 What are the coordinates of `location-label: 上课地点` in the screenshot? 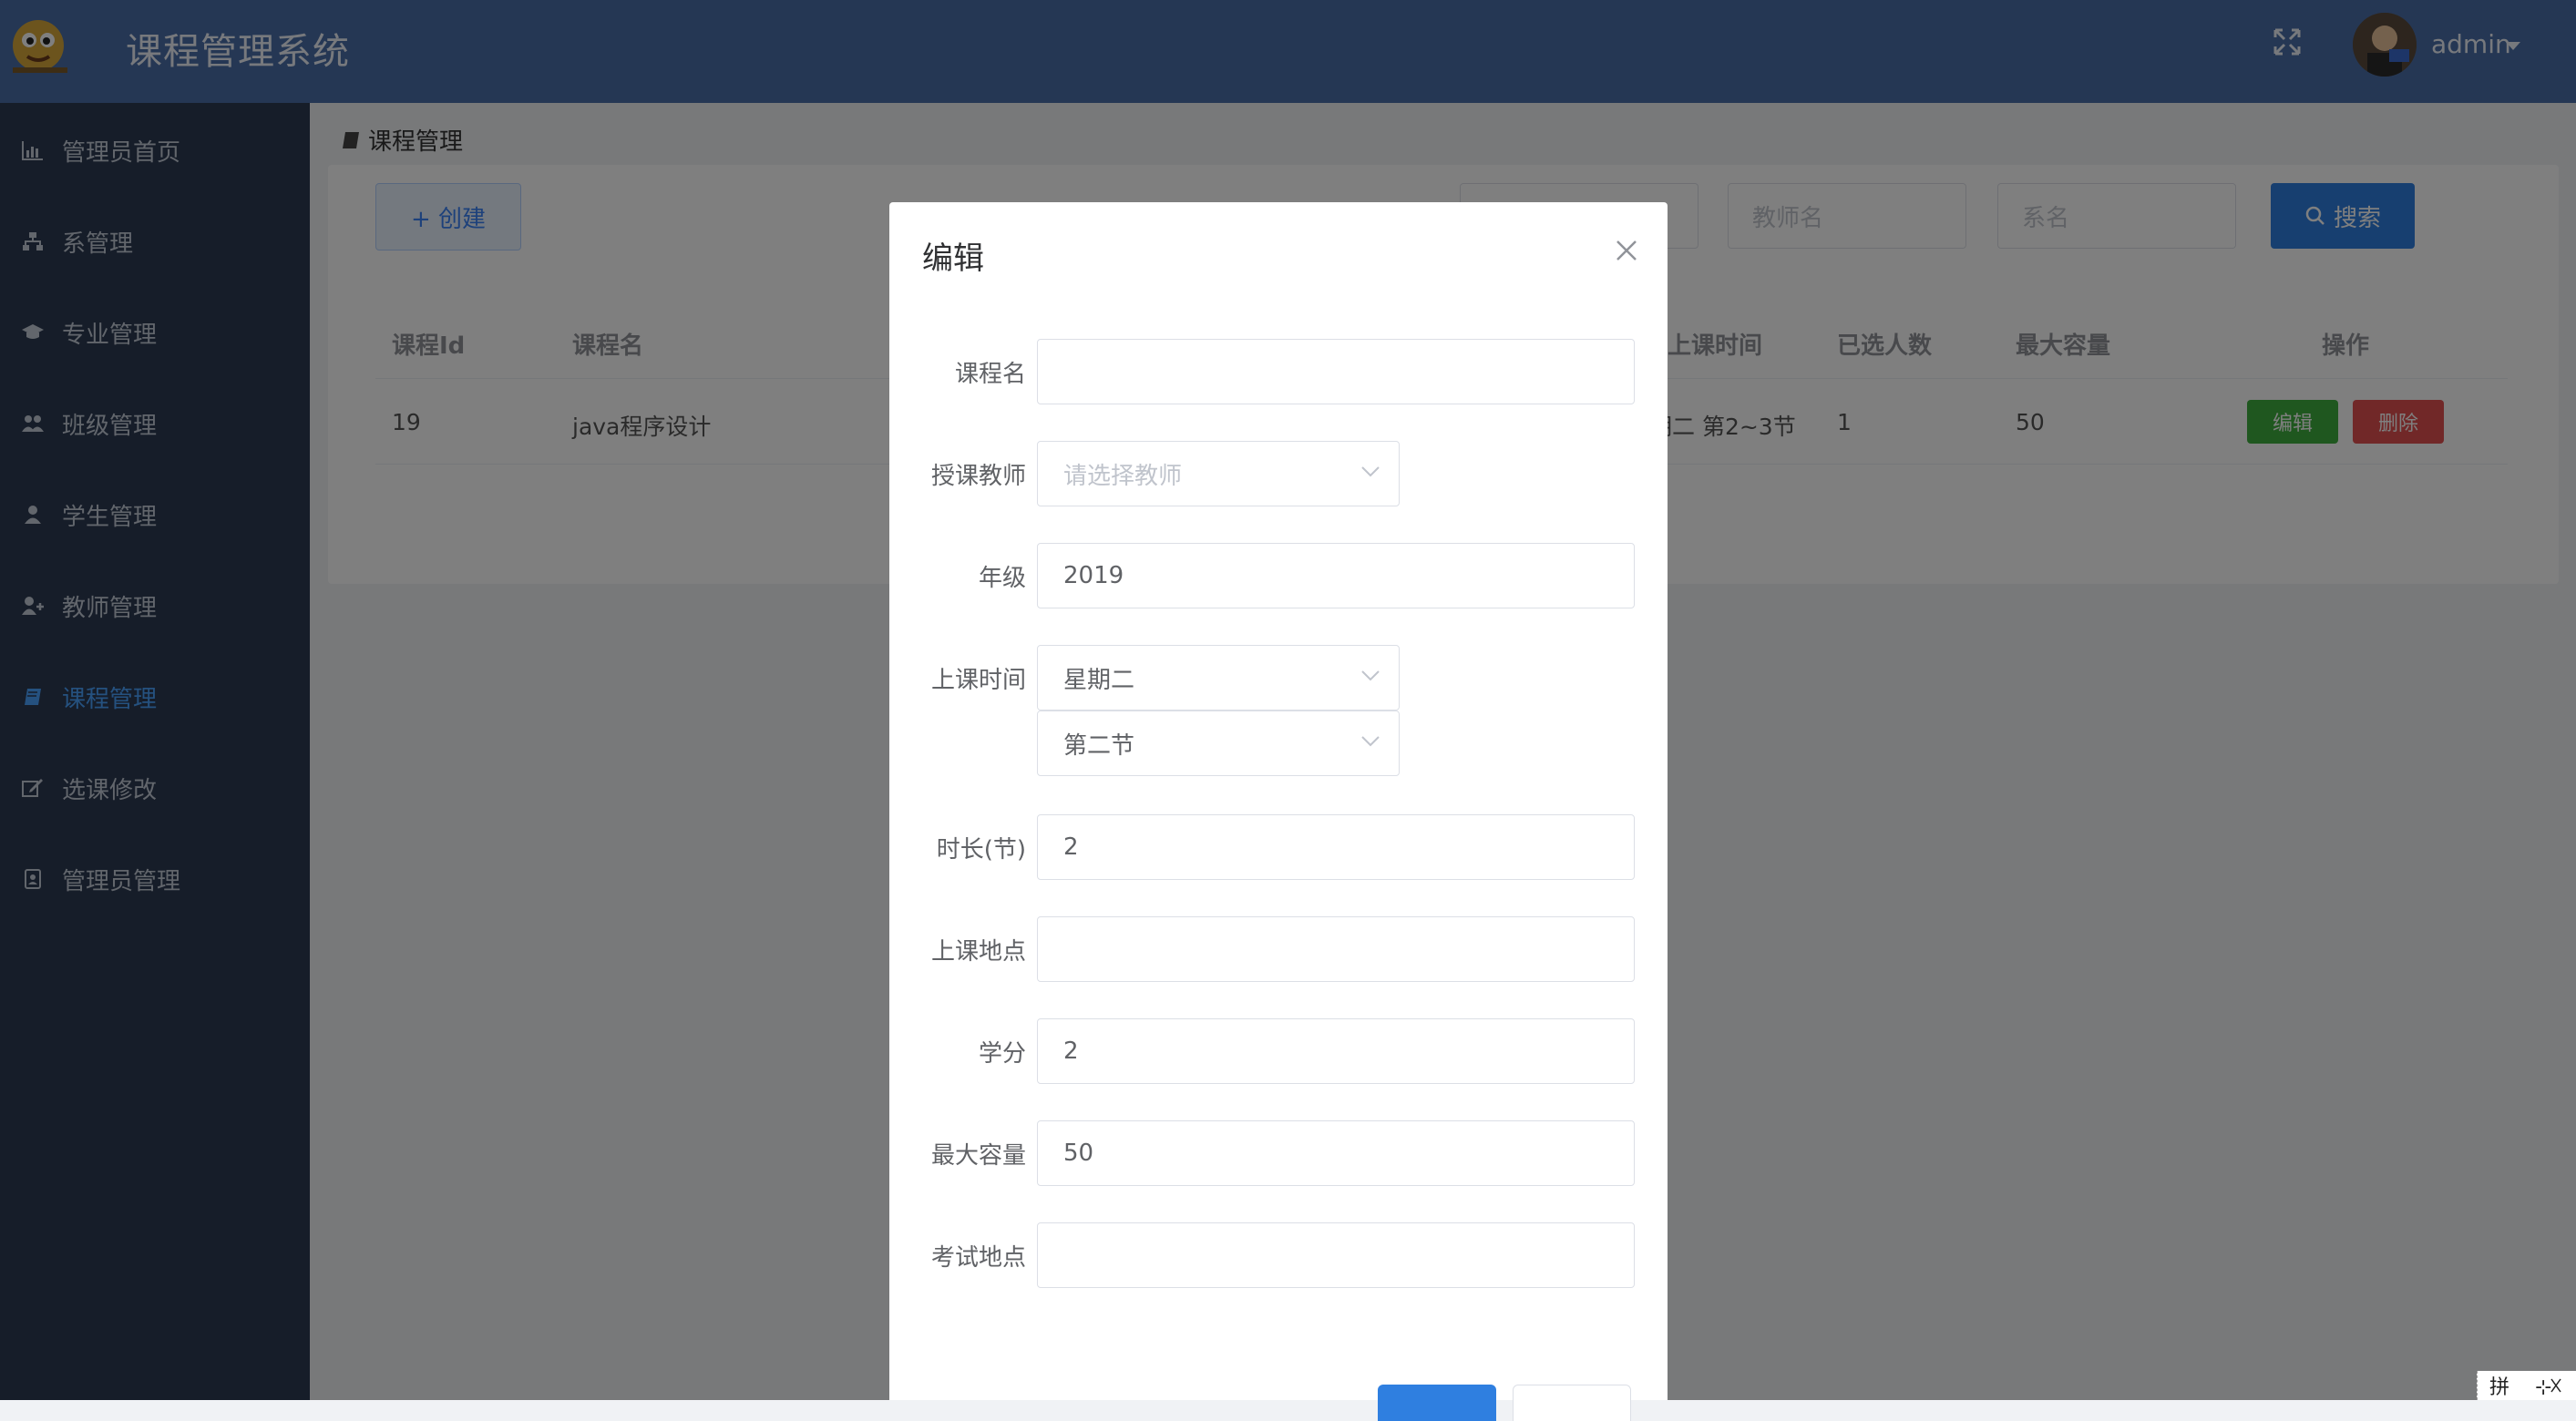 It's located at (978, 952).